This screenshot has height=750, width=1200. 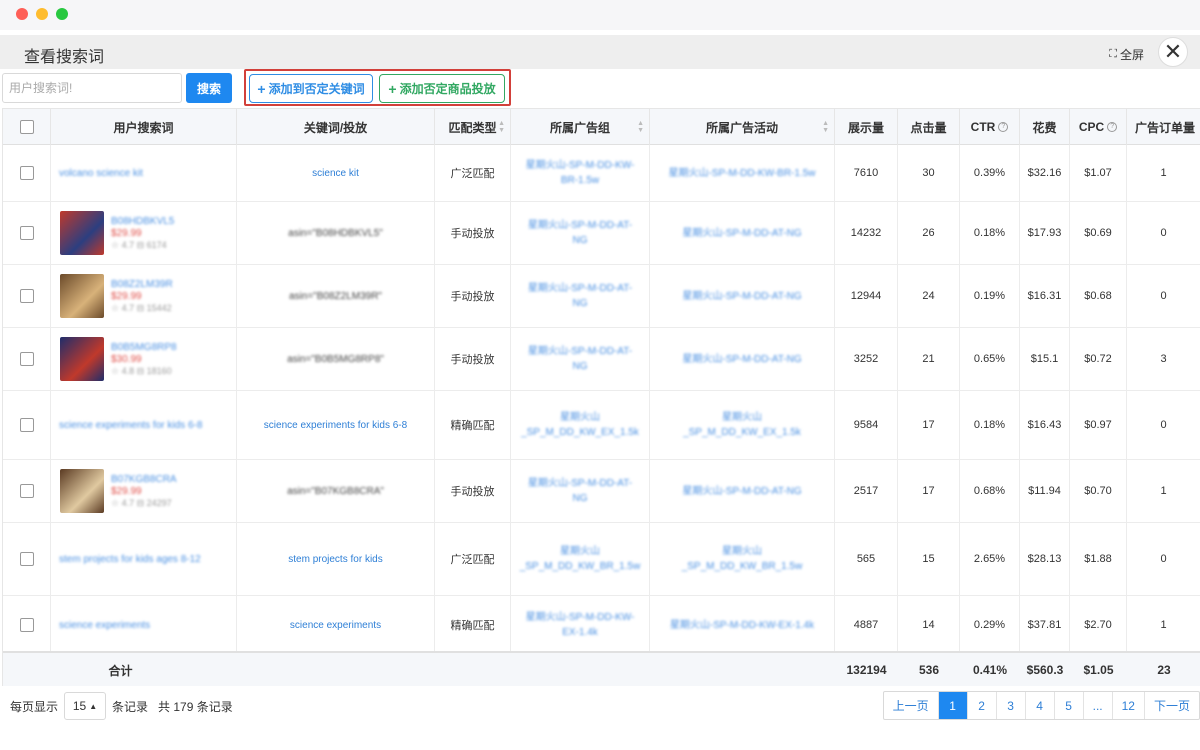 I want to click on header-label: 花费, so click(x=1044, y=127).